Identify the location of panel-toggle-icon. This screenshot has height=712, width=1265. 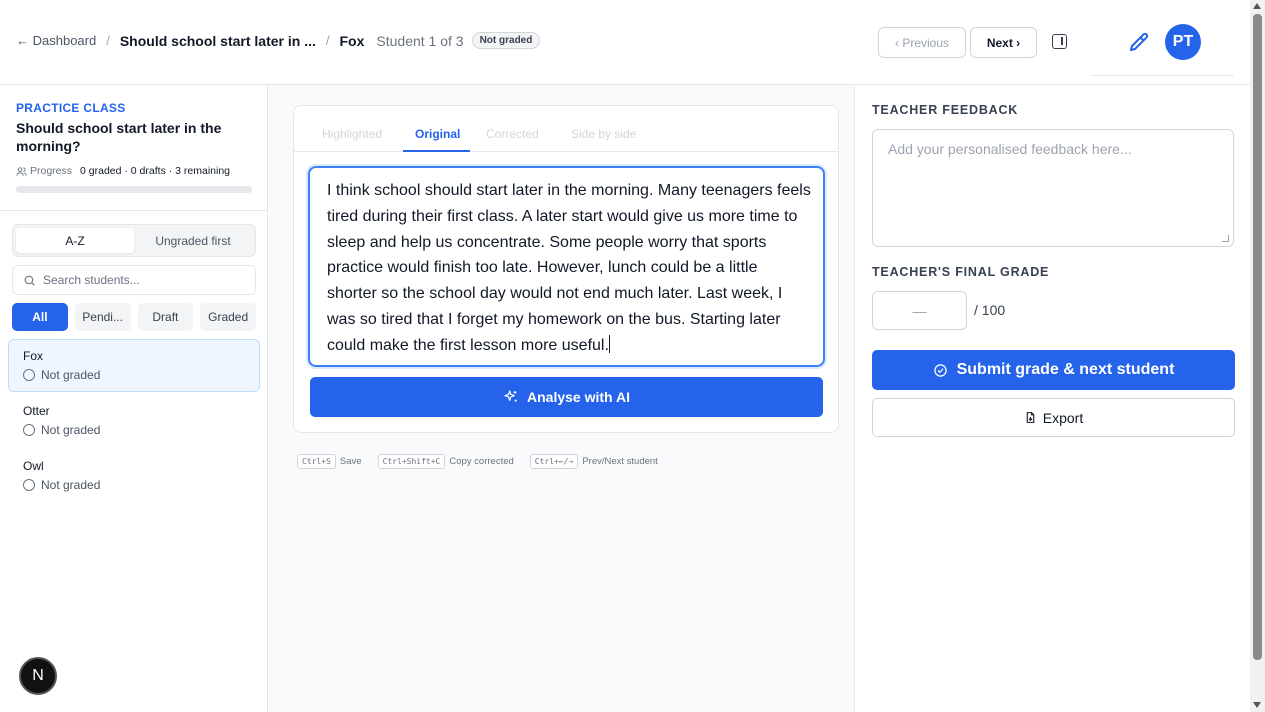
(1059, 41).